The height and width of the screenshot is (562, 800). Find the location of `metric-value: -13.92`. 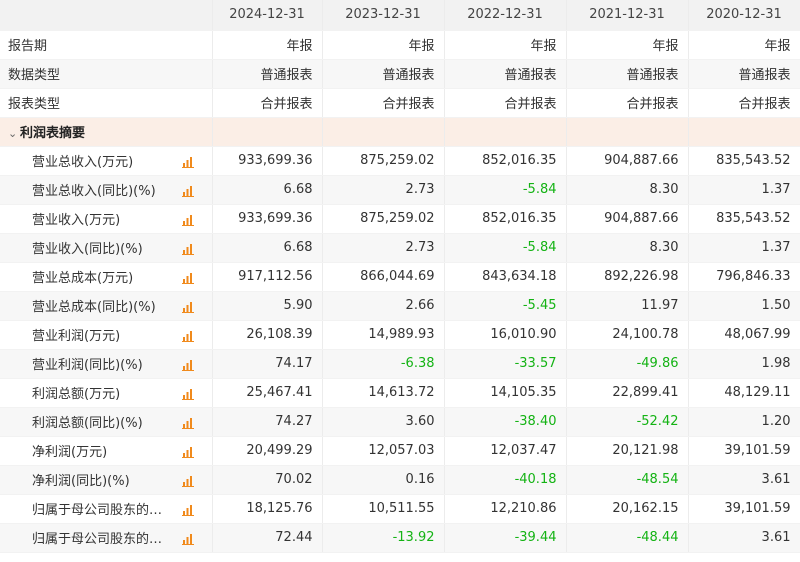

metric-value: -13.92 is located at coordinates (383, 538).